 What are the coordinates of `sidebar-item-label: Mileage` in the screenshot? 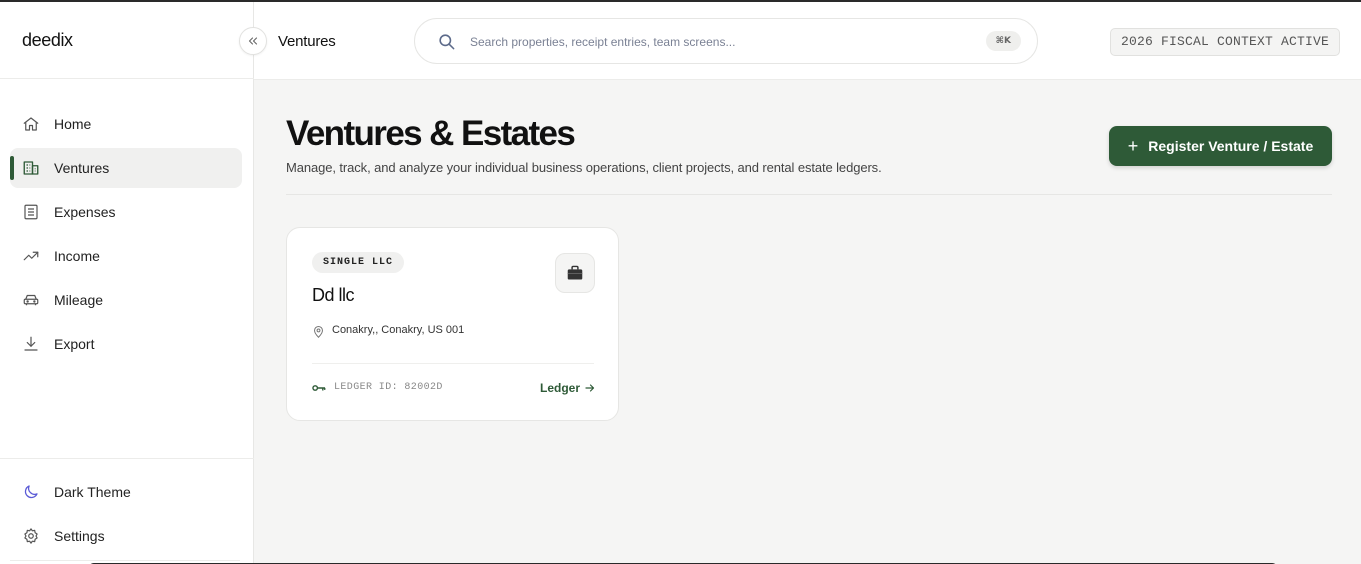 It's located at (79, 300).